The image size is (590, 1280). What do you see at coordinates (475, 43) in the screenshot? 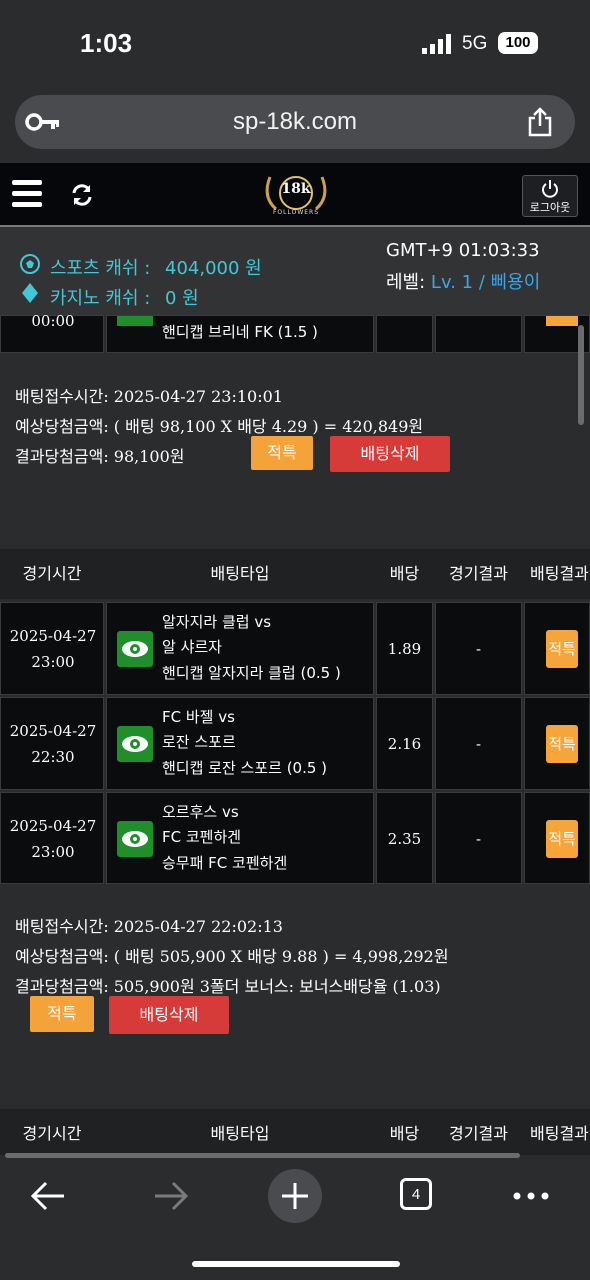
I see `network-label: 5G` at bounding box center [475, 43].